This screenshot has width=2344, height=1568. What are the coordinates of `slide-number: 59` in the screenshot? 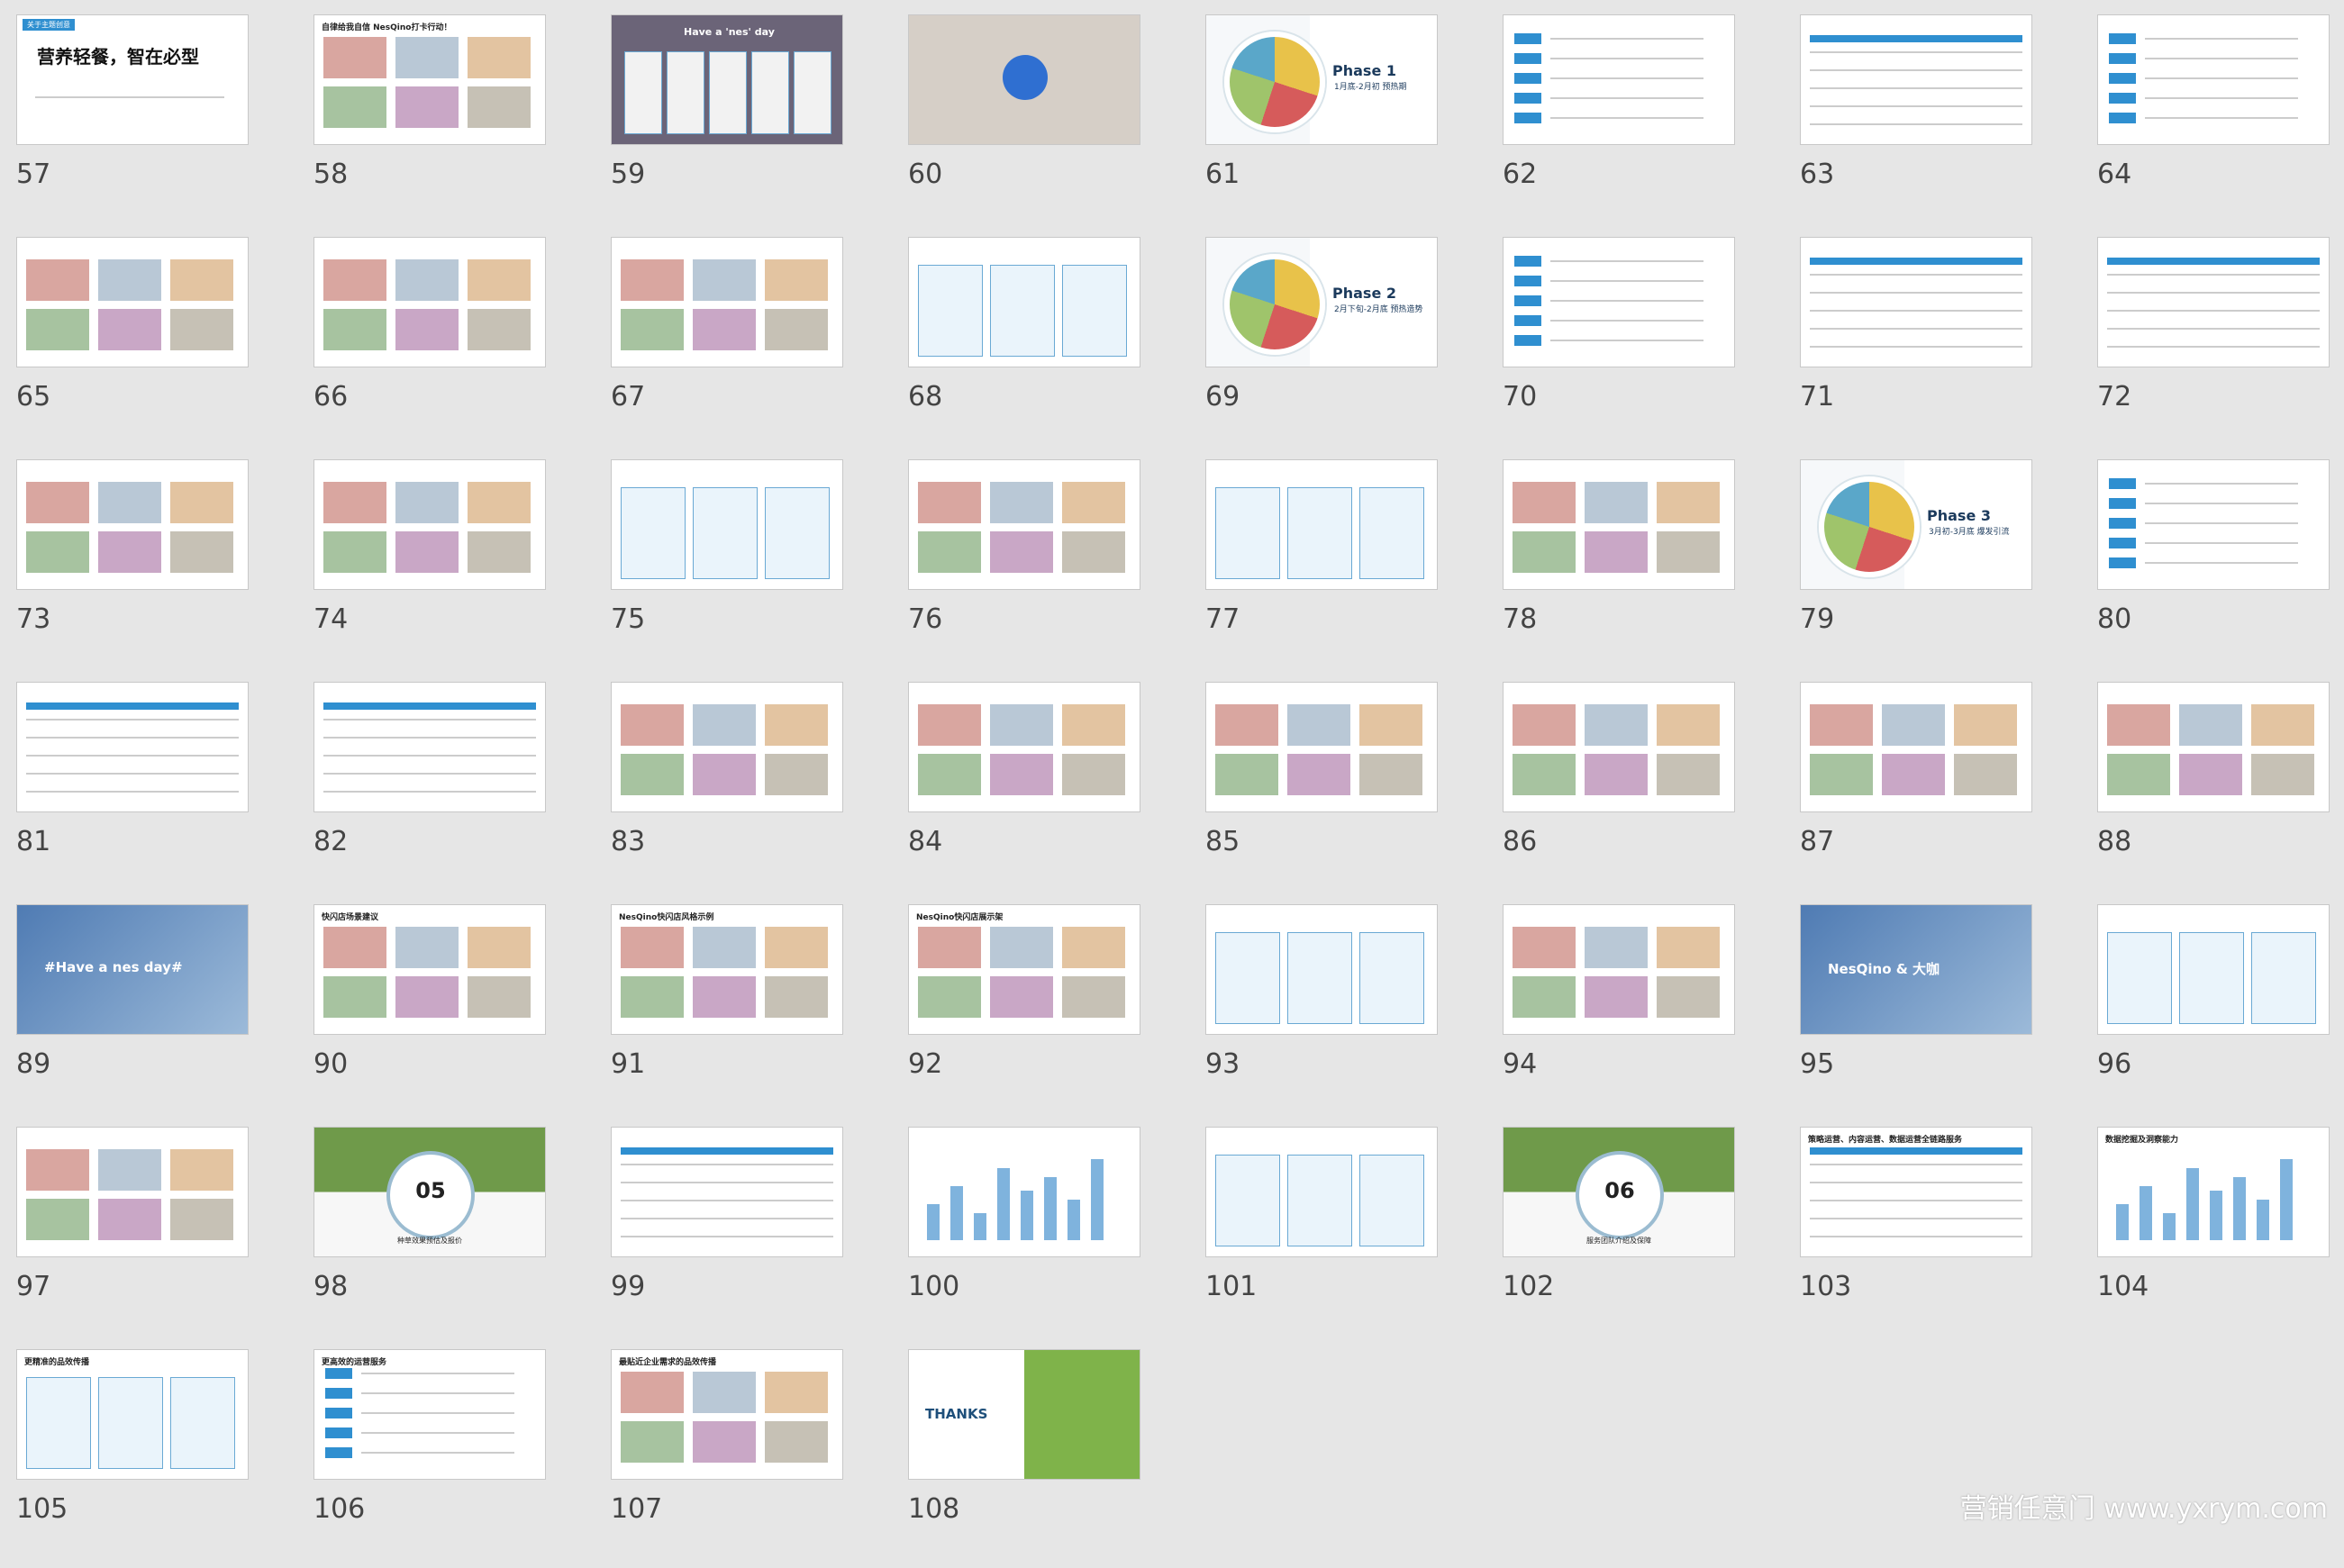 It's located at (628, 174).